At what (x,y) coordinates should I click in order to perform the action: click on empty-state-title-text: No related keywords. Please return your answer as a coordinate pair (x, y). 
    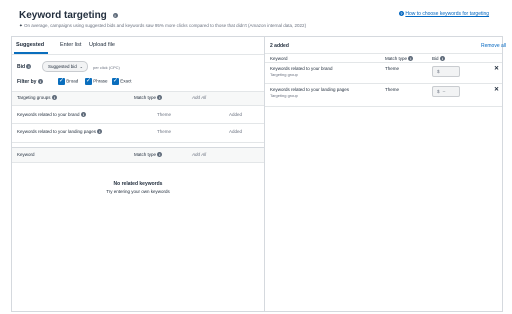
    Looking at the image, I should click on (138, 184).